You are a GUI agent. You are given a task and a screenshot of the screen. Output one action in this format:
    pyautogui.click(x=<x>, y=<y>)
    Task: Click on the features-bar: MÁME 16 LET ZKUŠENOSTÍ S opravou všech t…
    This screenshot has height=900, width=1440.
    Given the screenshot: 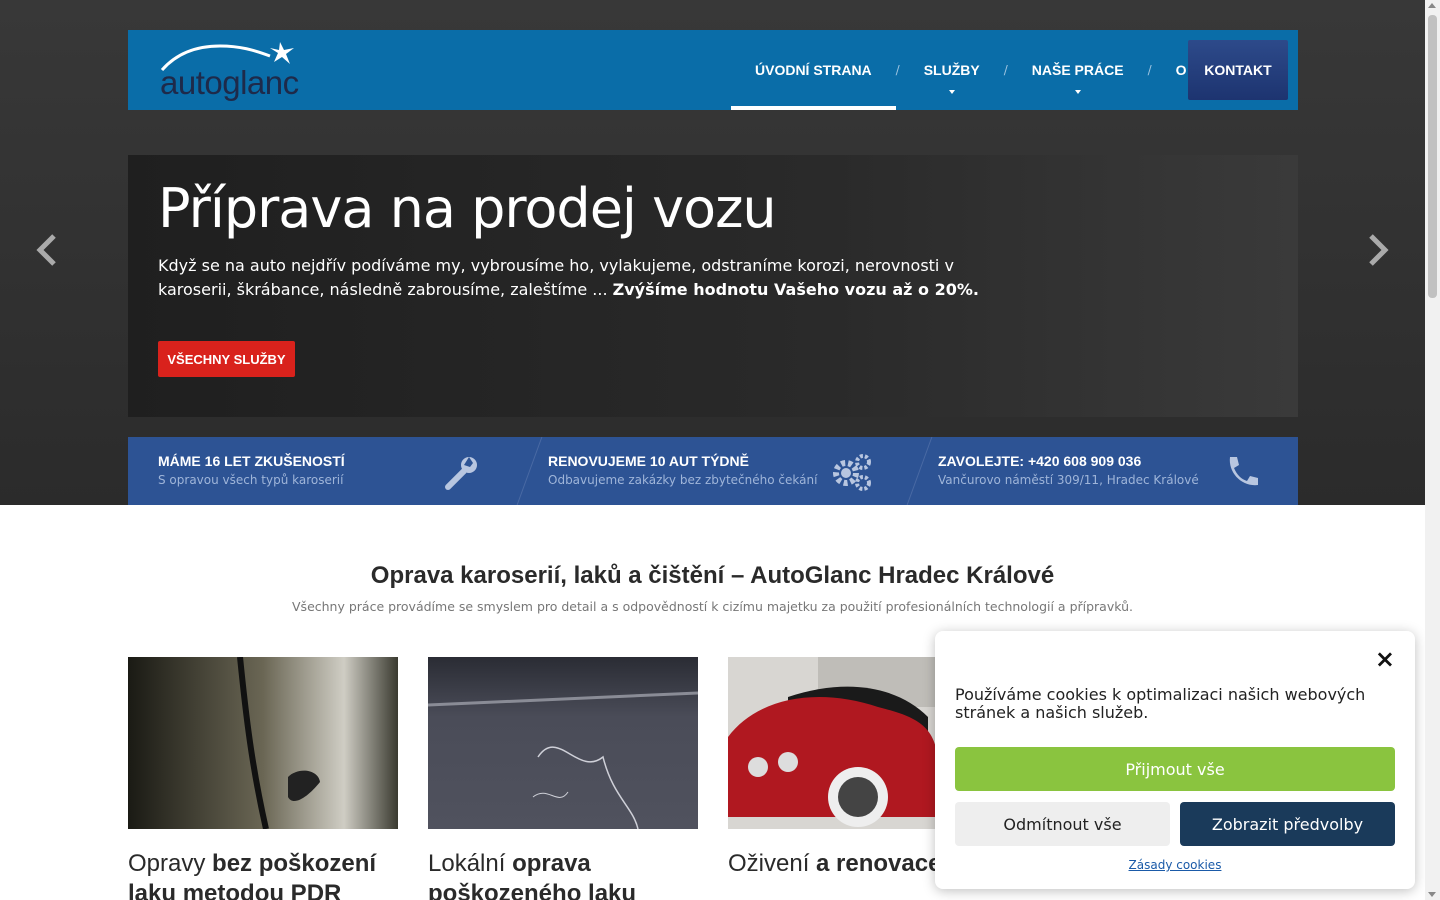 What is the action you would take?
    pyautogui.click(x=713, y=471)
    